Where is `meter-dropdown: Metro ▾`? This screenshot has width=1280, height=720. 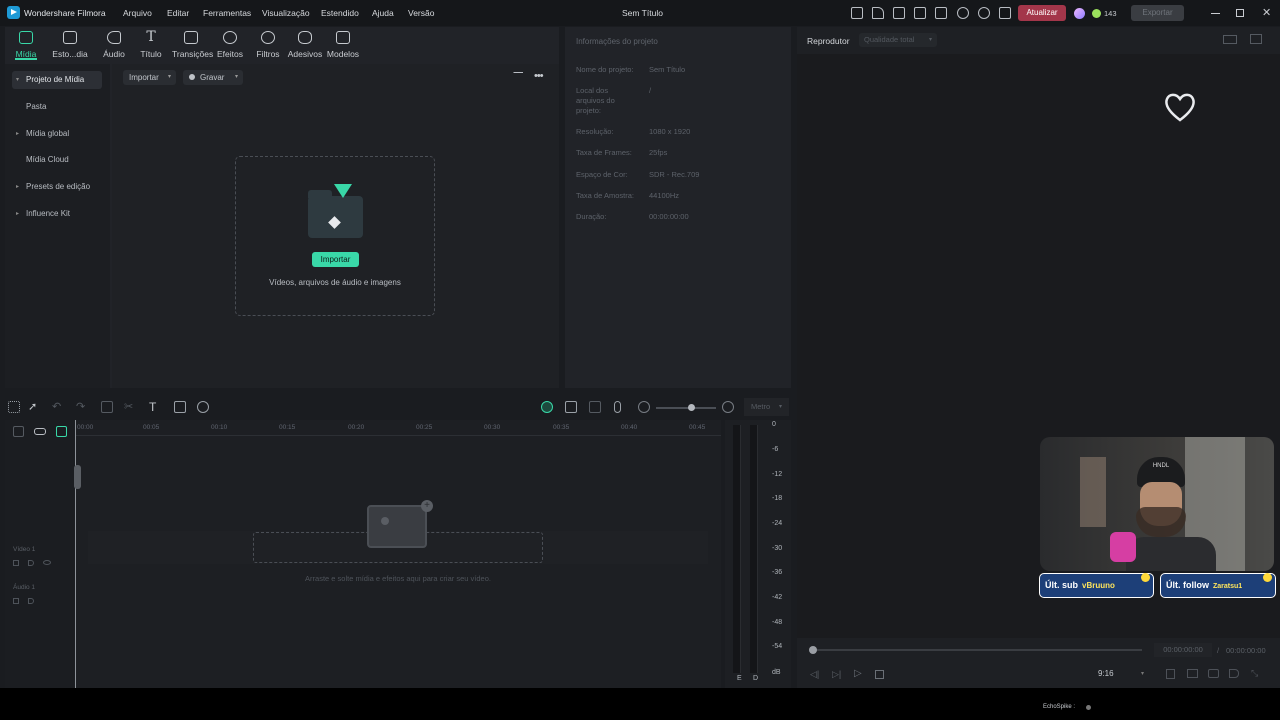 meter-dropdown: Metro ▾ is located at coordinates (766, 407).